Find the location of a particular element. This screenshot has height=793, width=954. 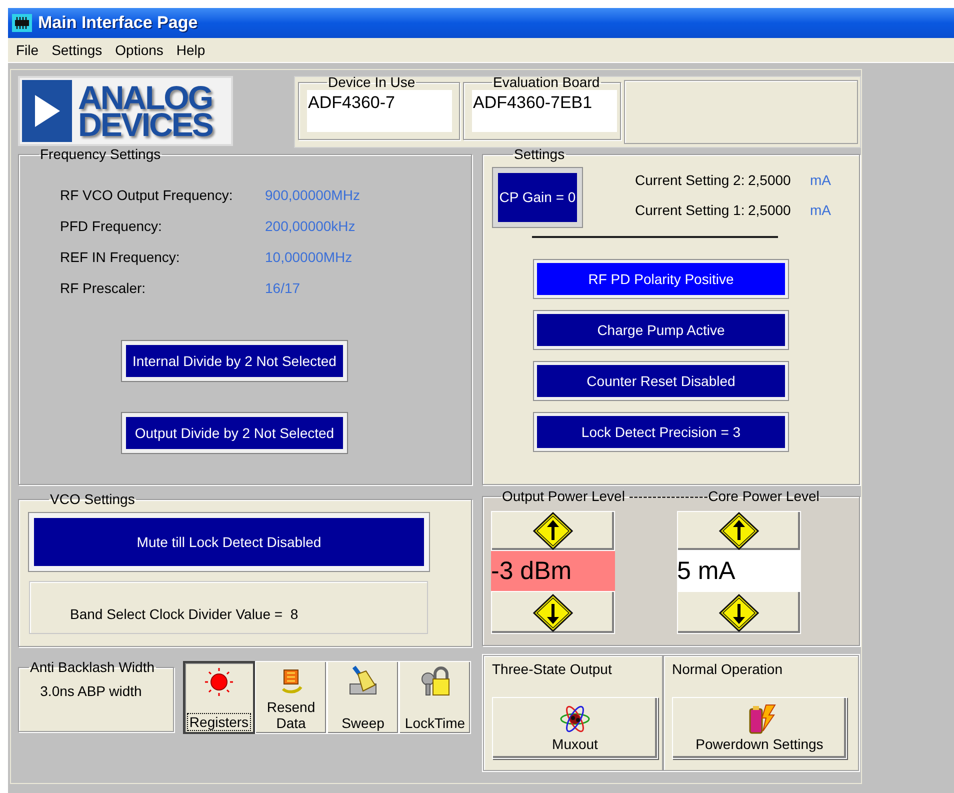

anti-backlash-value: 3.0ns ABP width is located at coordinates (91, 691).